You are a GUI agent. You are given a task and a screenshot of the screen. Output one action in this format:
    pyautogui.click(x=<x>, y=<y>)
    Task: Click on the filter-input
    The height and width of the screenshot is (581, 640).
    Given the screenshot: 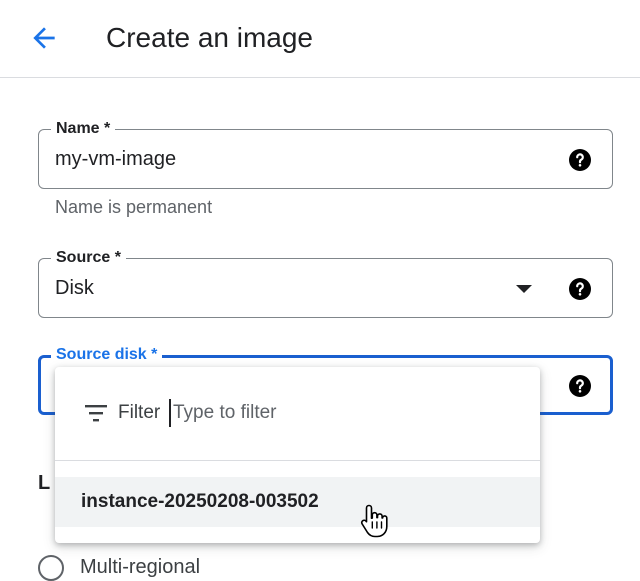 What is the action you would take?
    pyautogui.click(x=339, y=413)
    